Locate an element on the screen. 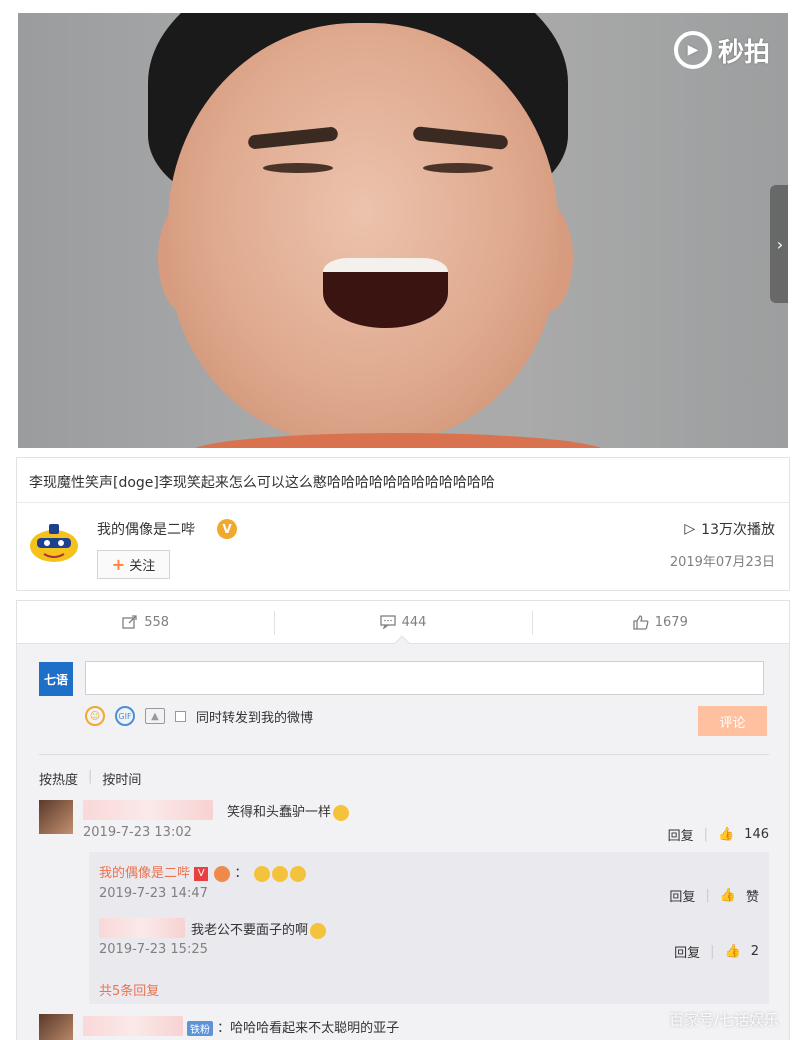 This screenshot has width=800, height=1040. my-avatar: 七语 is located at coordinates (56, 679).